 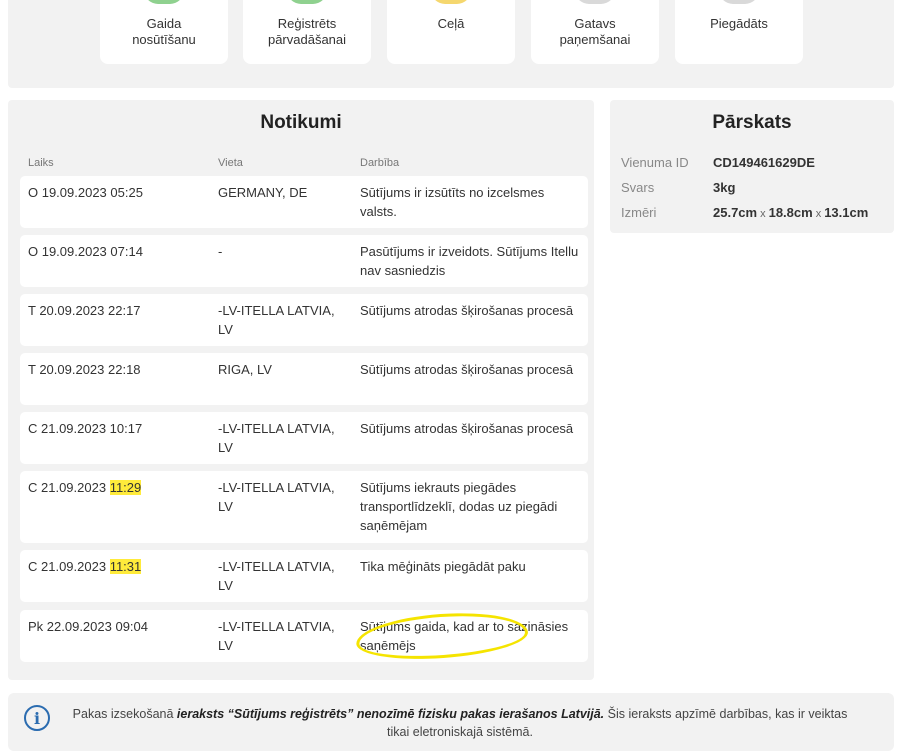 I want to click on event-action: Tika mēģināts piegādāt paku, so click(x=443, y=566).